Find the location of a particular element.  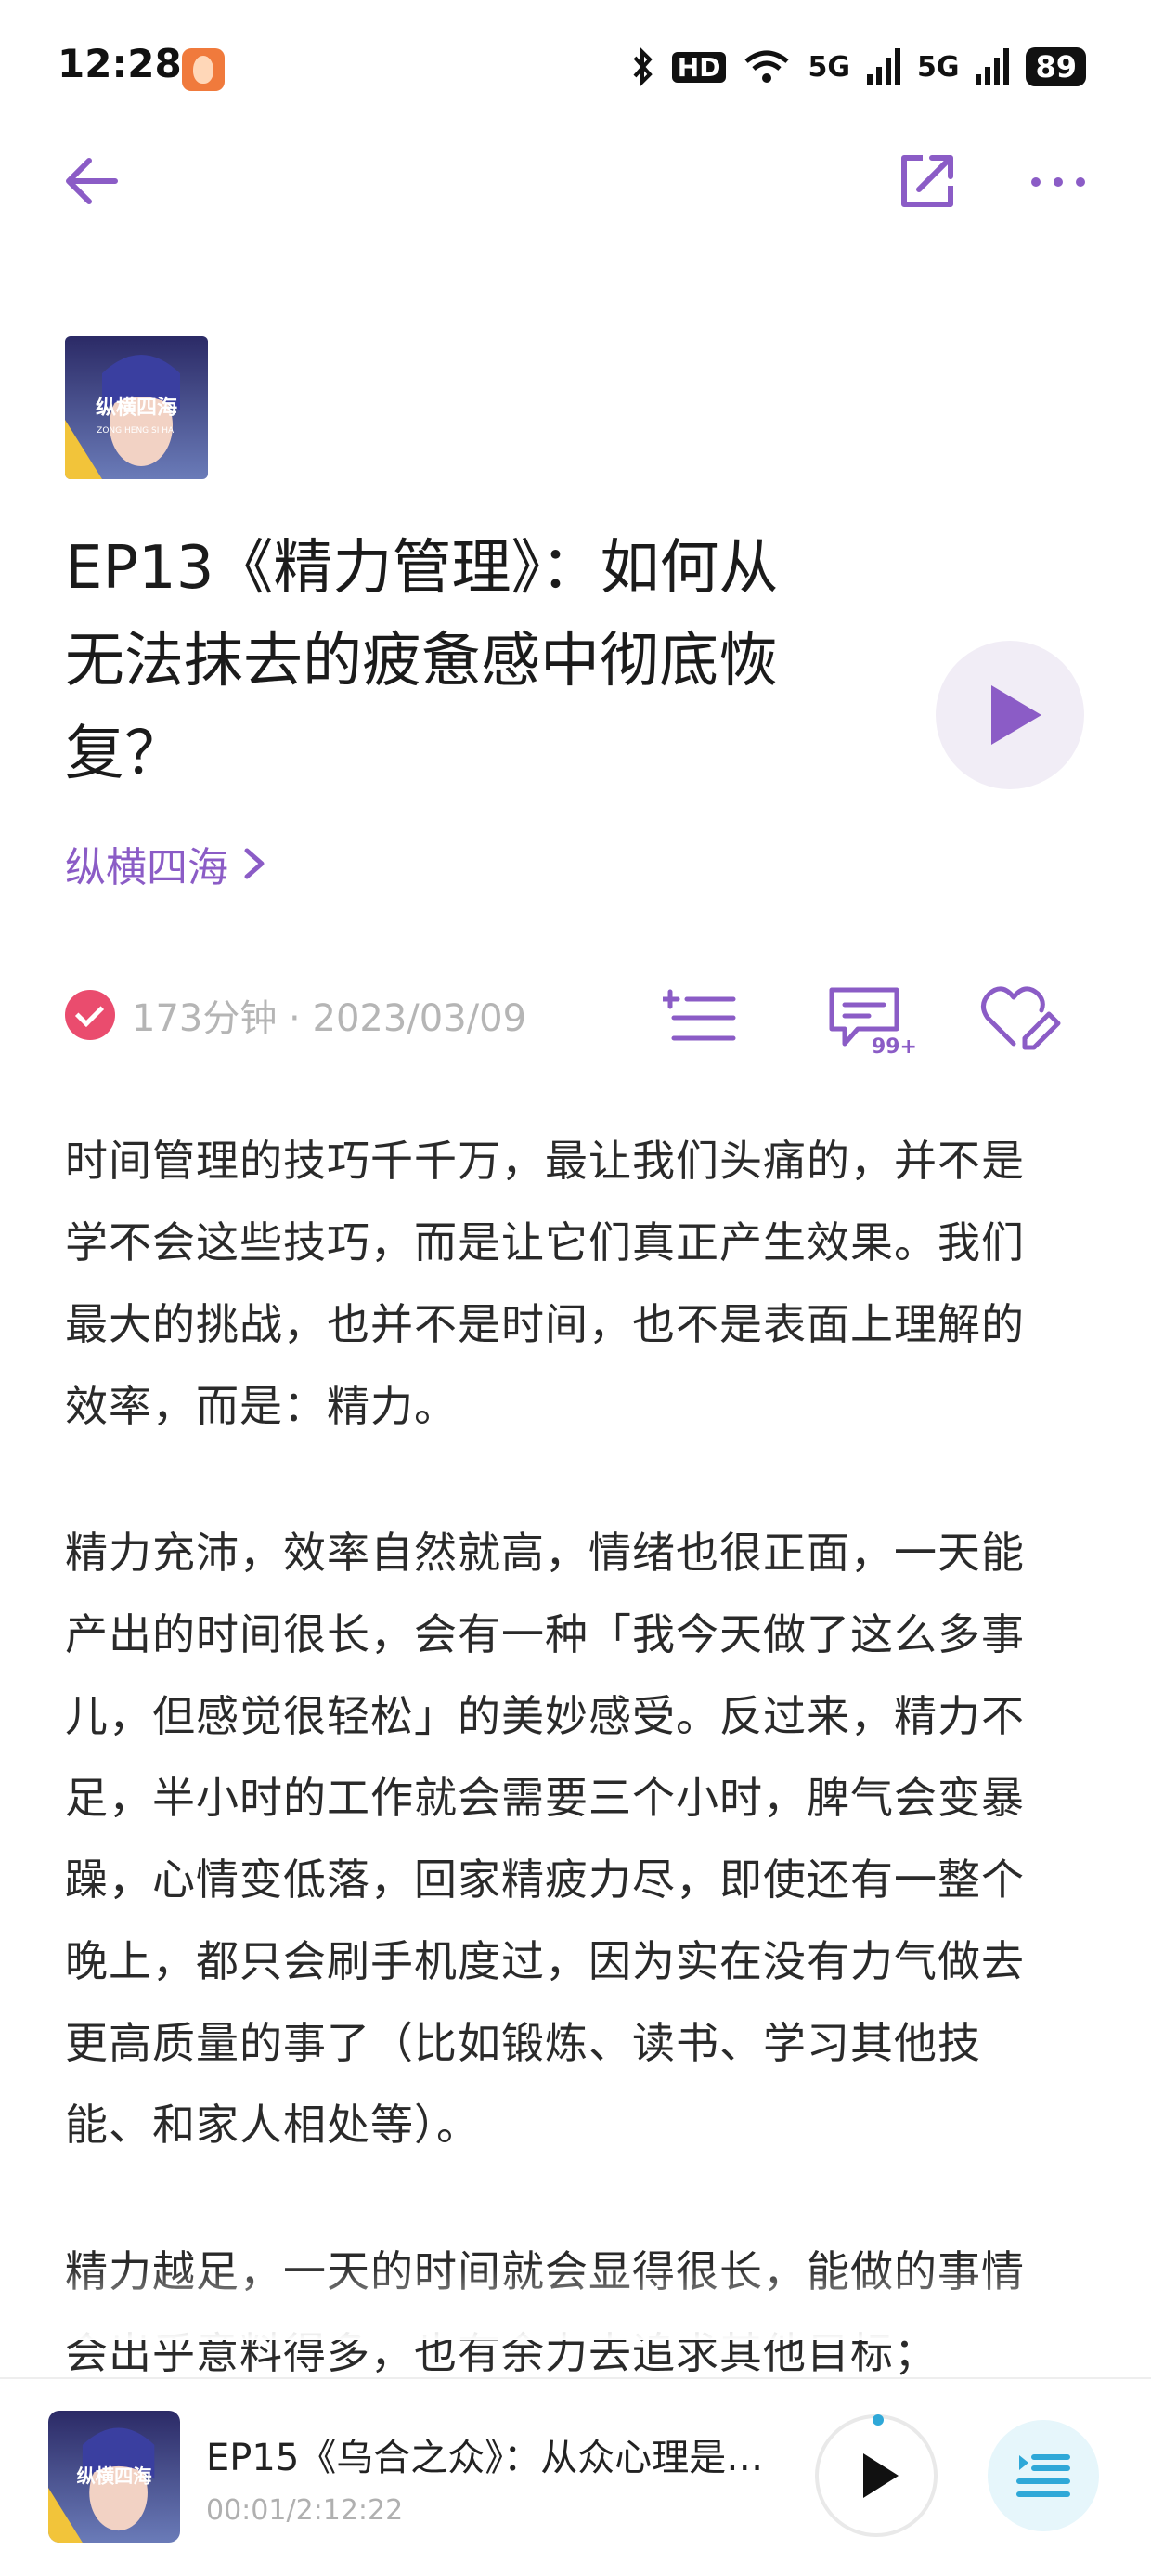

played-check-icon is located at coordinates (90, 1015).